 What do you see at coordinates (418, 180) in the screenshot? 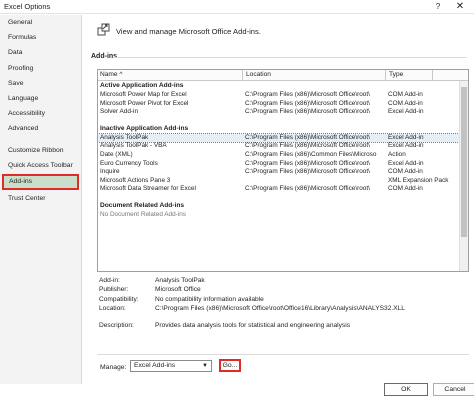
I see `cell-type: XML Expansion Pack` at bounding box center [418, 180].